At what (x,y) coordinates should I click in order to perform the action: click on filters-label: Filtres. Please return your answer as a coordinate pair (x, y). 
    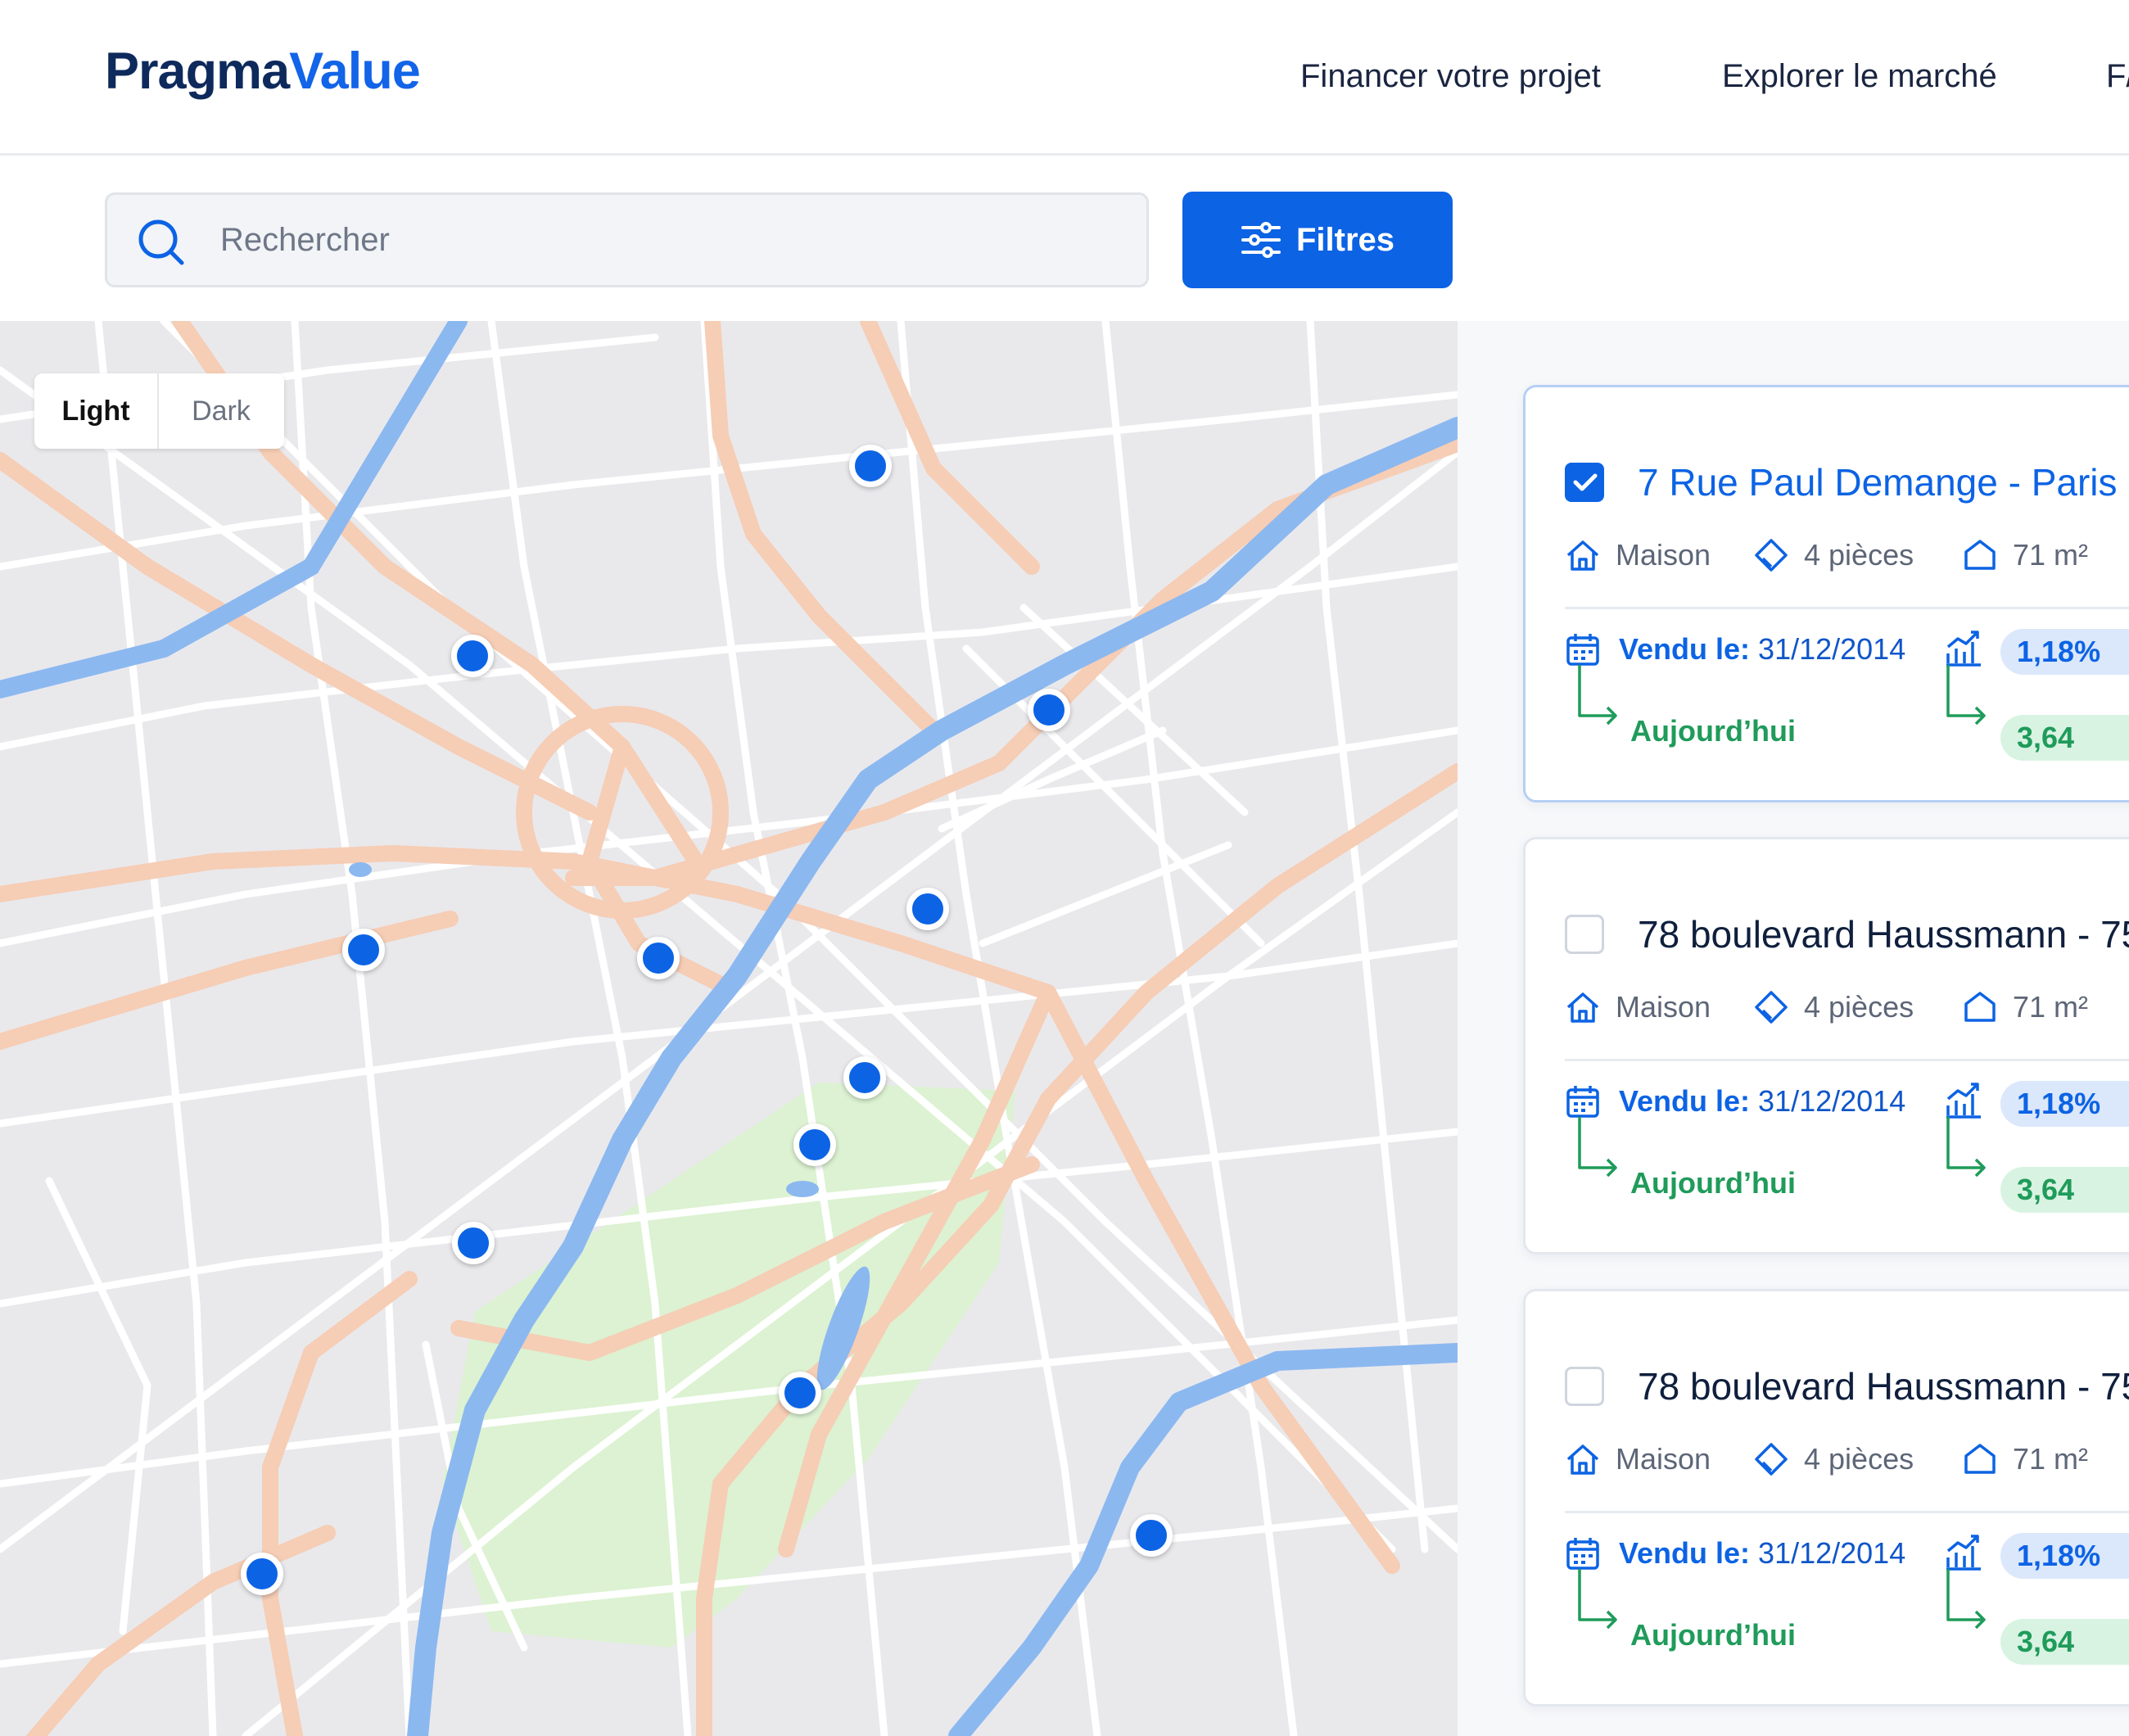
    Looking at the image, I should click on (1345, 239).